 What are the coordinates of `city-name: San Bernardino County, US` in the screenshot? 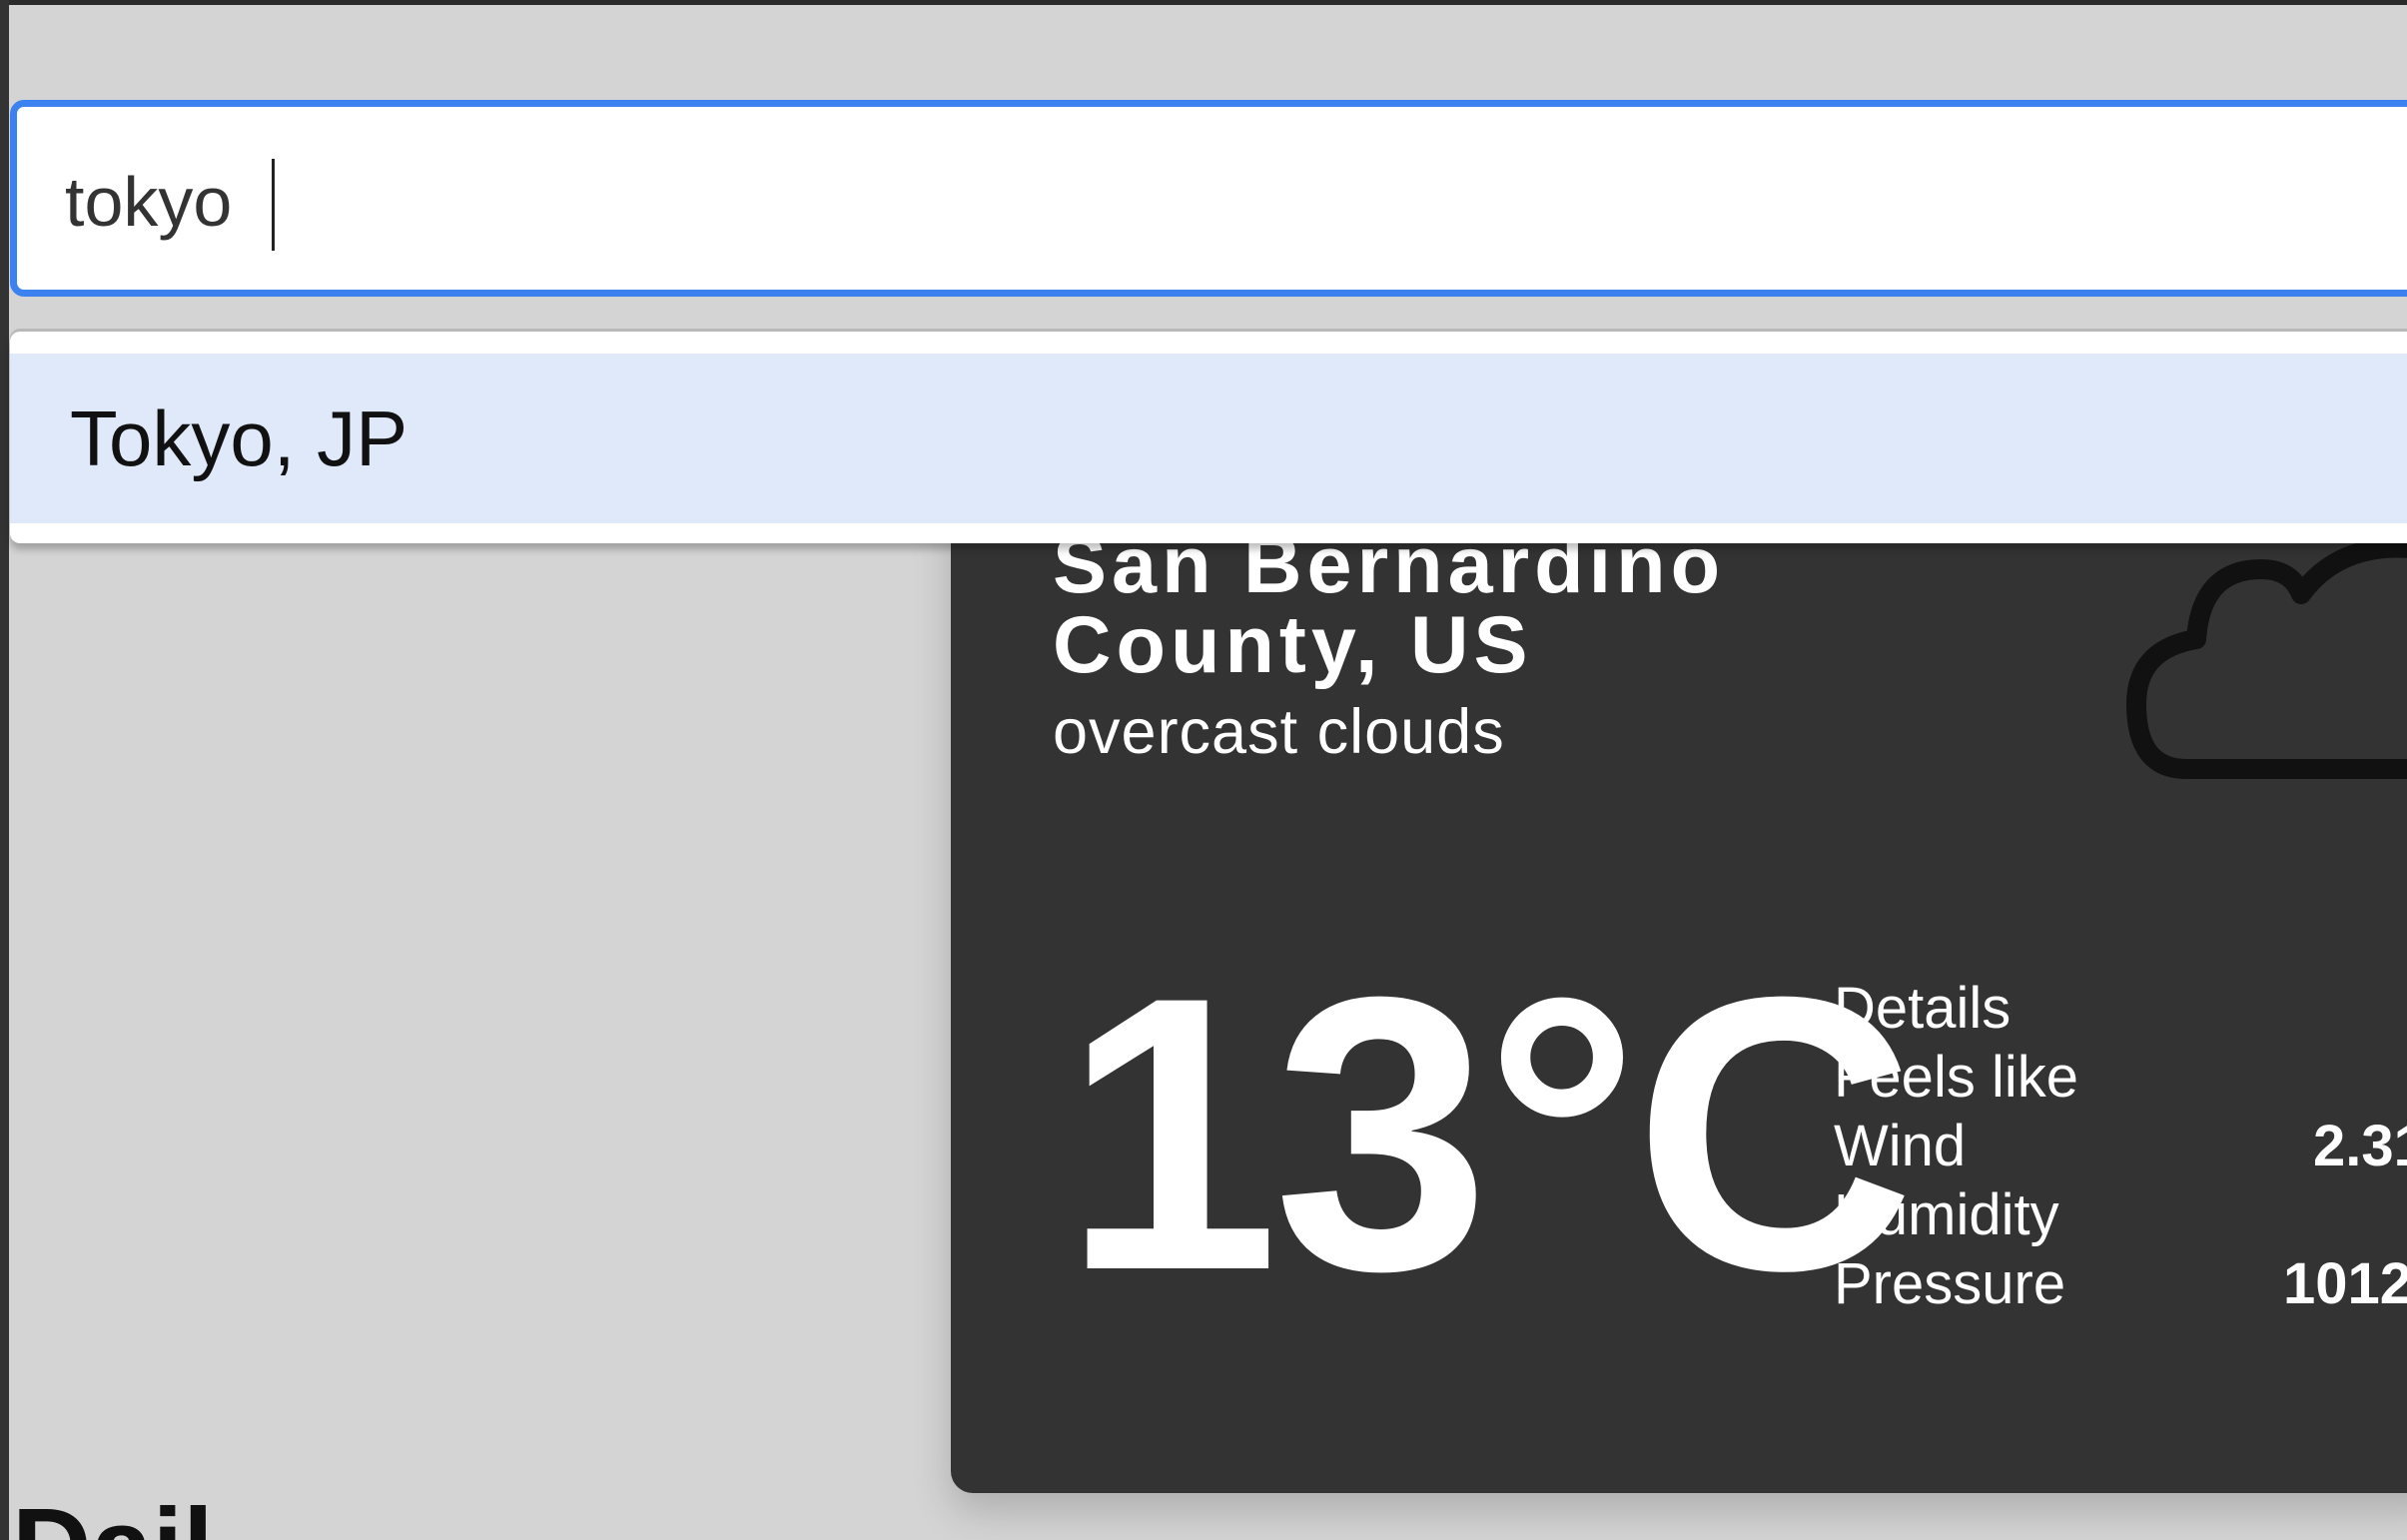 It's located at (1389, 605).